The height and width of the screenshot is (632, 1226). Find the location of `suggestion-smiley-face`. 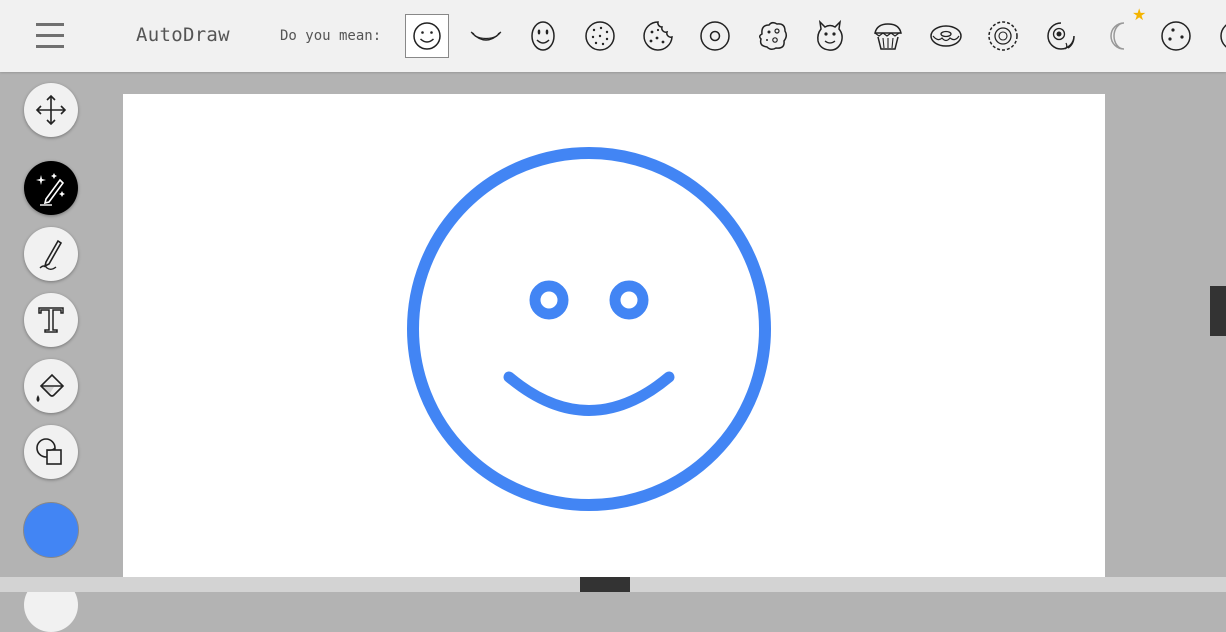

suggestion-smiley-face is located at coordinates (427, 36).